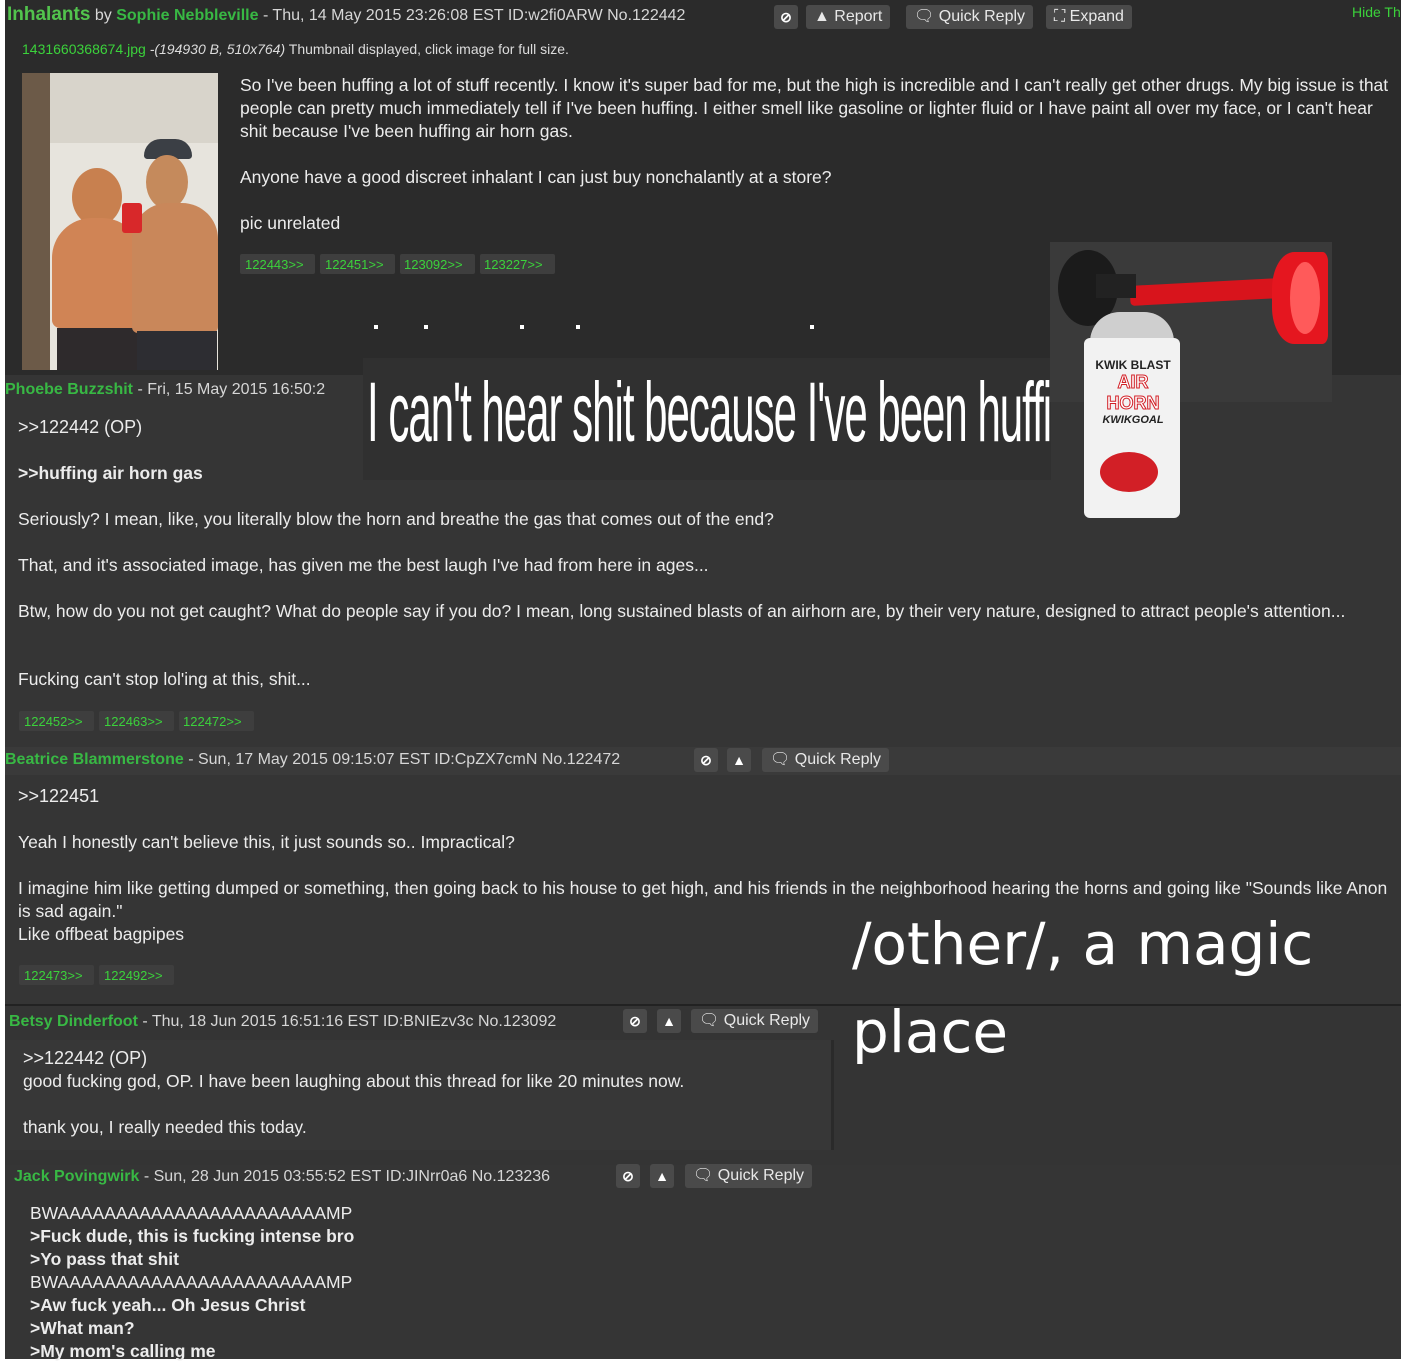 This screenshot has height=1363, width=1416. What do you see at coordinates (53, 975) in the screenshot?
I see `backlink: 122473>>` at bounding box center [53, 975].